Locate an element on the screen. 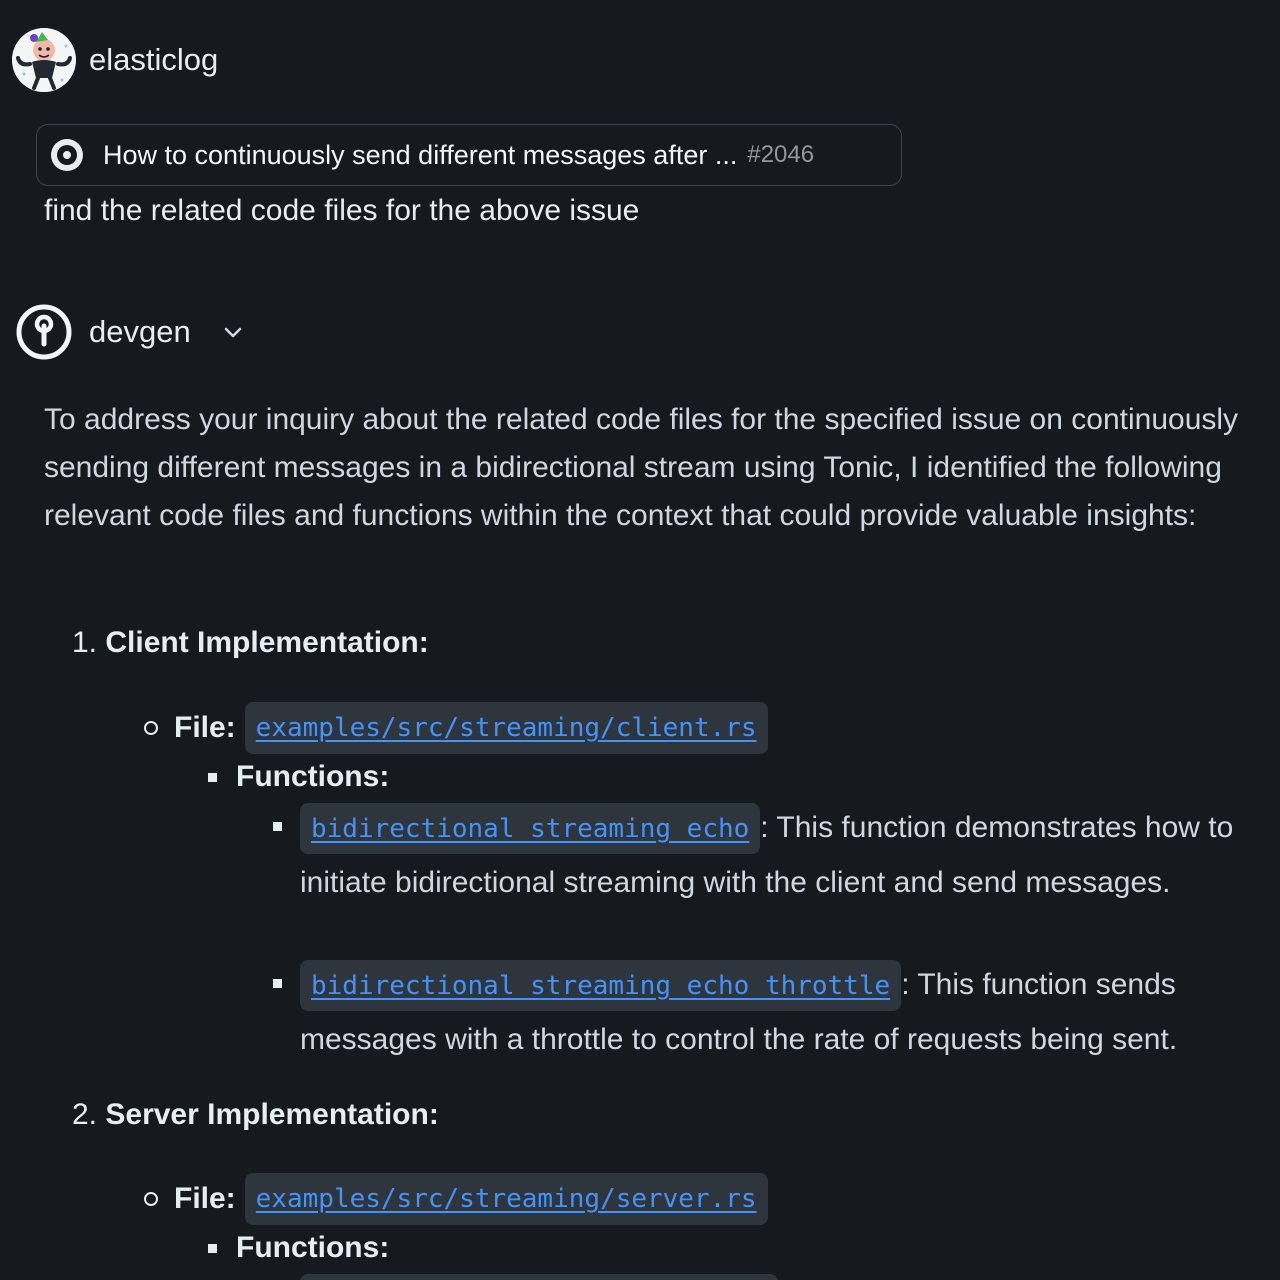 This screenshot has height=1280, width=1280. function-link-chip: bidirectional_streaming_echo is located at coordinates (530, 828).